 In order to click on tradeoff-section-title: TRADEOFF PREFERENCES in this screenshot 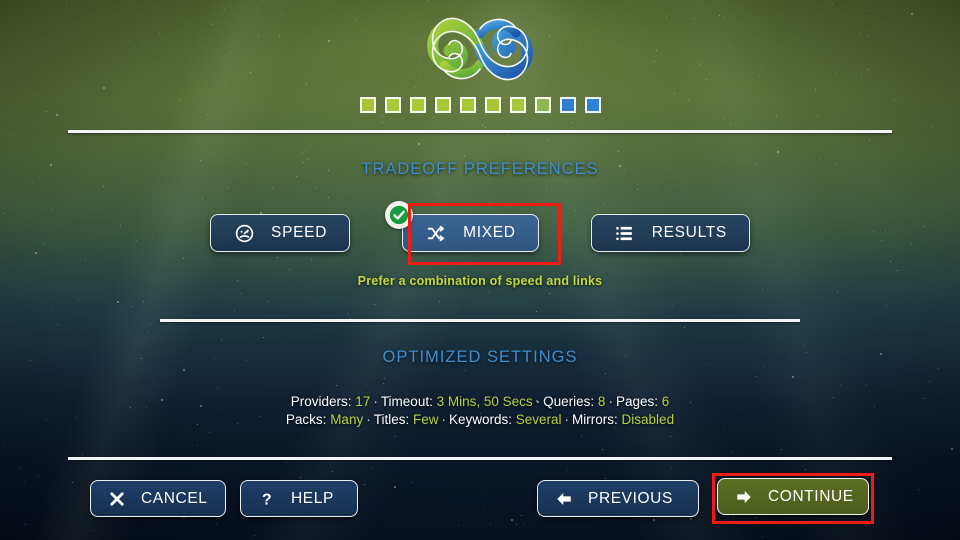, I will do `click(480, 169)`.